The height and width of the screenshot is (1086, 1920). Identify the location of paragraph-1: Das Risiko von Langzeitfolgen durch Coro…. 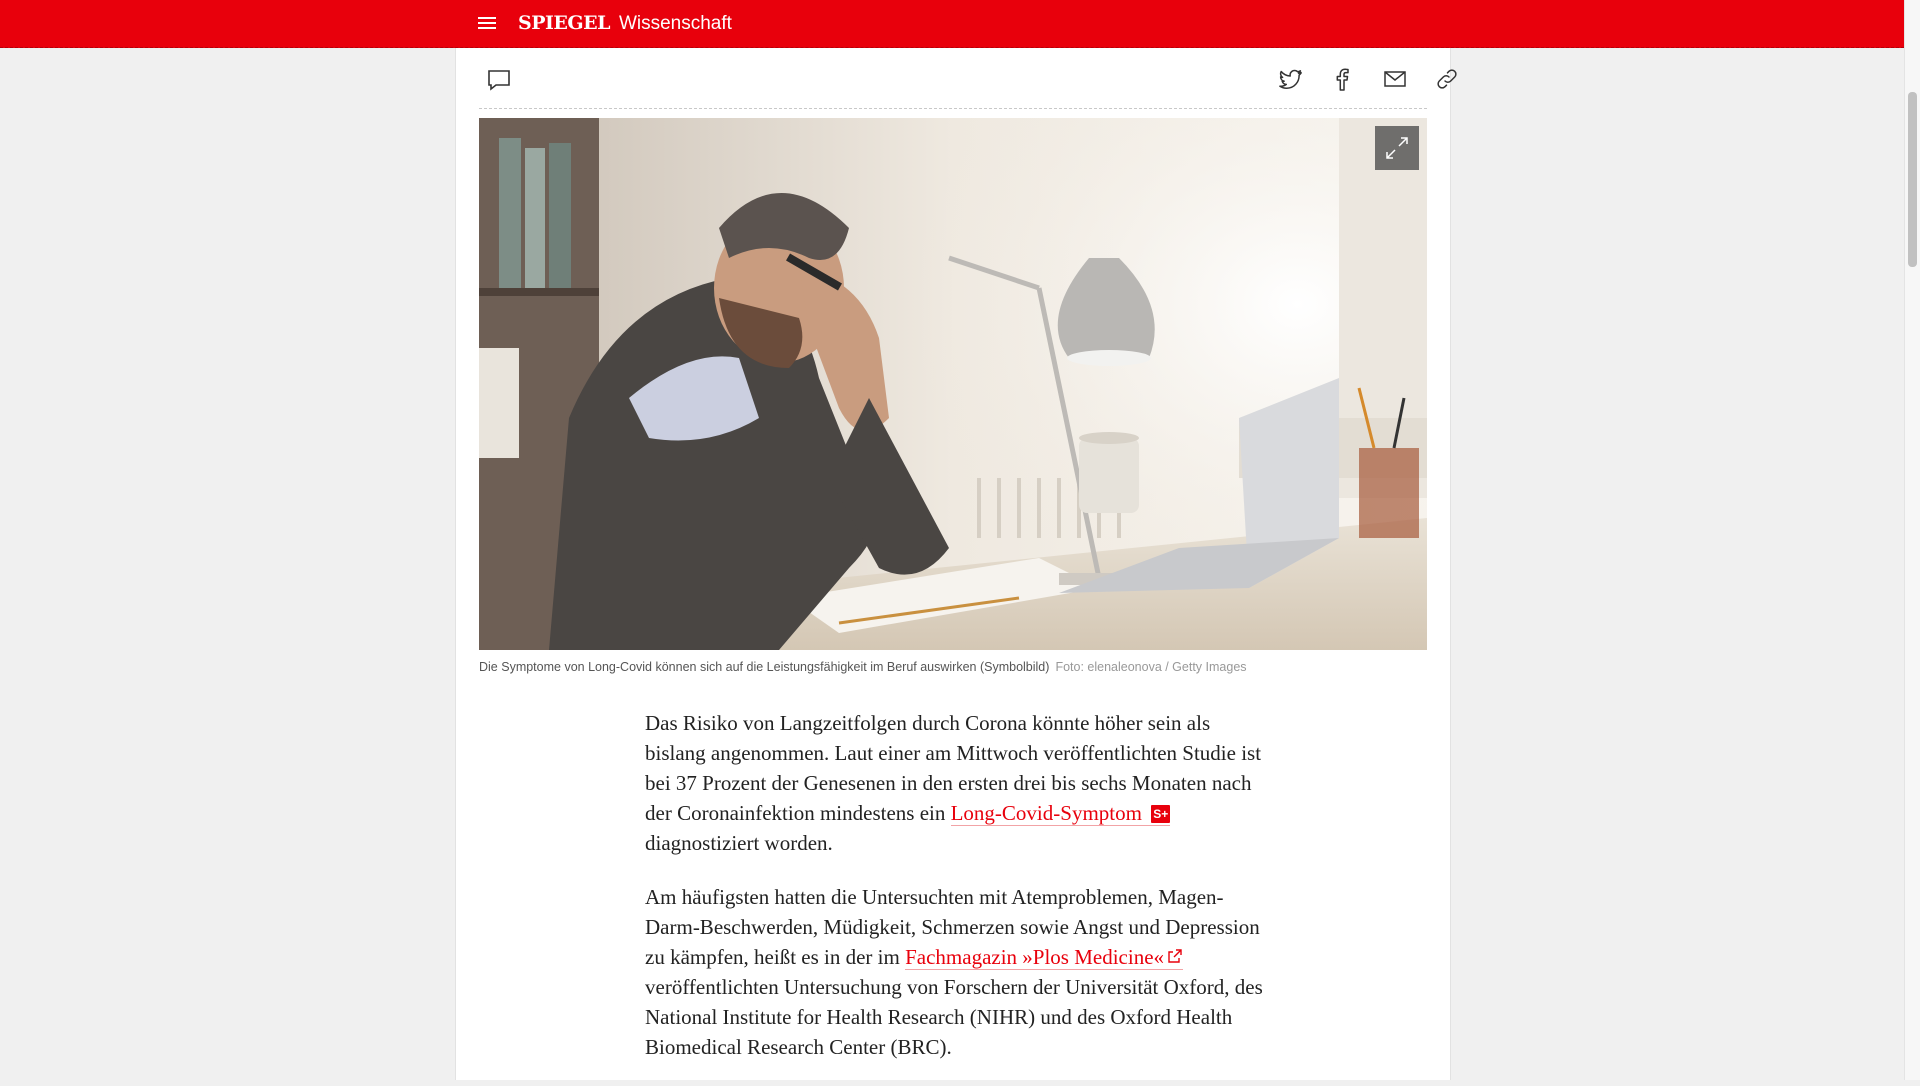
(953, 783).